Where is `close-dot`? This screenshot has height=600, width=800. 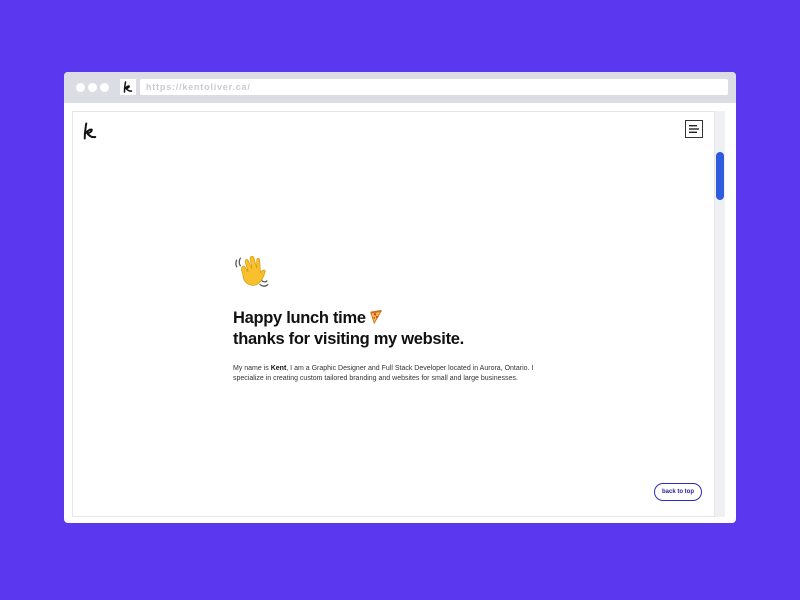
close-dot is located at coordinates (80, 87).